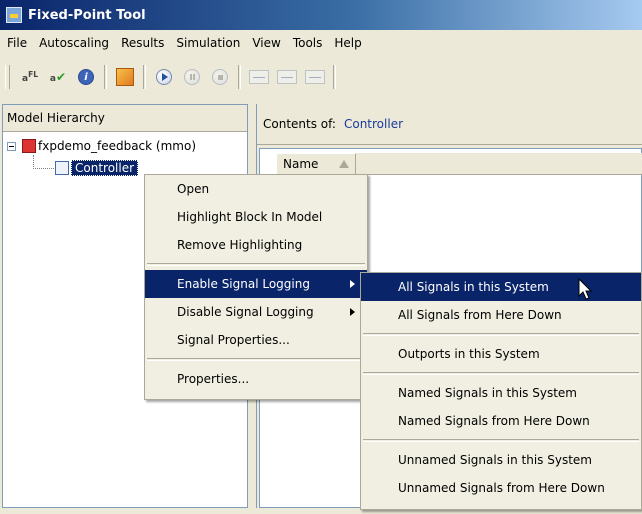 This screenshot has width=642, height=514. What do you see at coordinates (7, 77) in the screenshot?
I see `toolbar-grip` at bounding box center [7, 77].